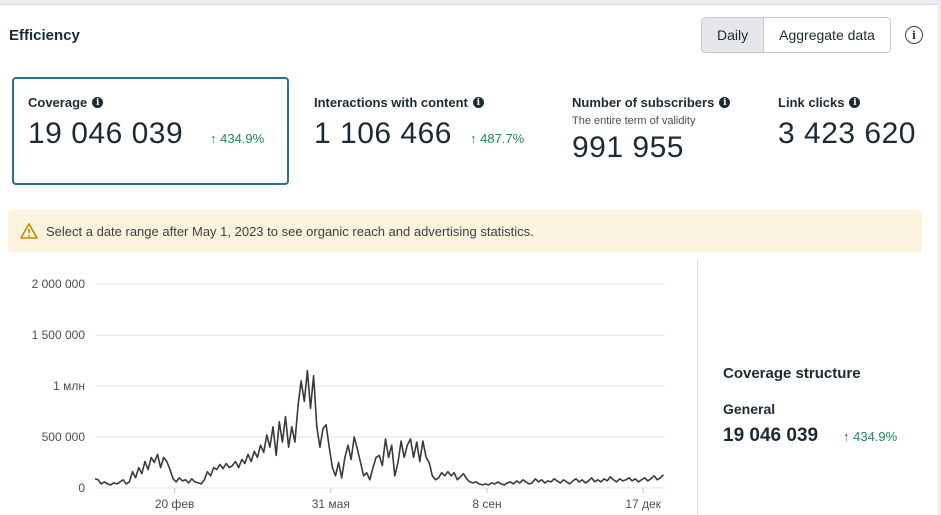  What do you see at coordinates (847, 133) in the screenshot?
I see `metric-value: 3 423 620` at bounding box center [847, 133].